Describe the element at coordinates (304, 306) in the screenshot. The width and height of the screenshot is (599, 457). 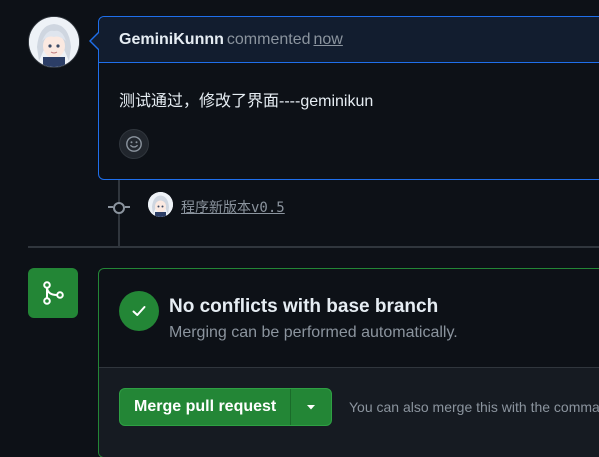
I see `merge-status-title: No conflicts with base branch` at that location.